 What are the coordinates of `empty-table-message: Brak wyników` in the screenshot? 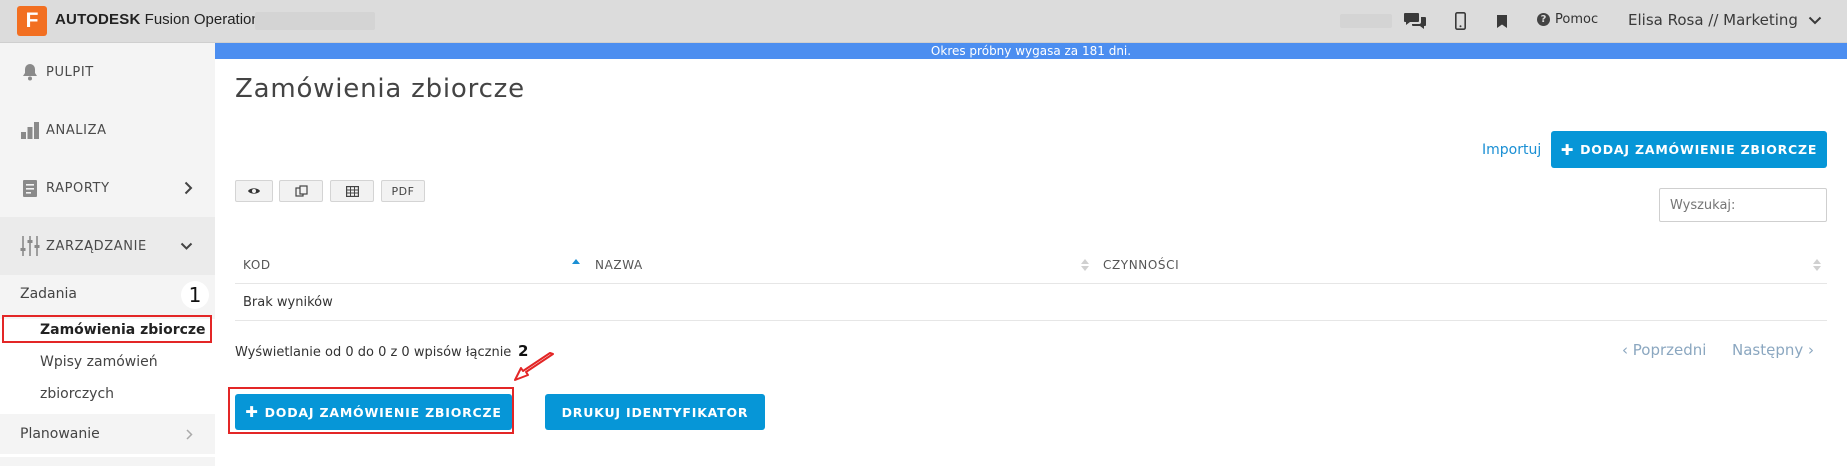 It's located at (288, 302).